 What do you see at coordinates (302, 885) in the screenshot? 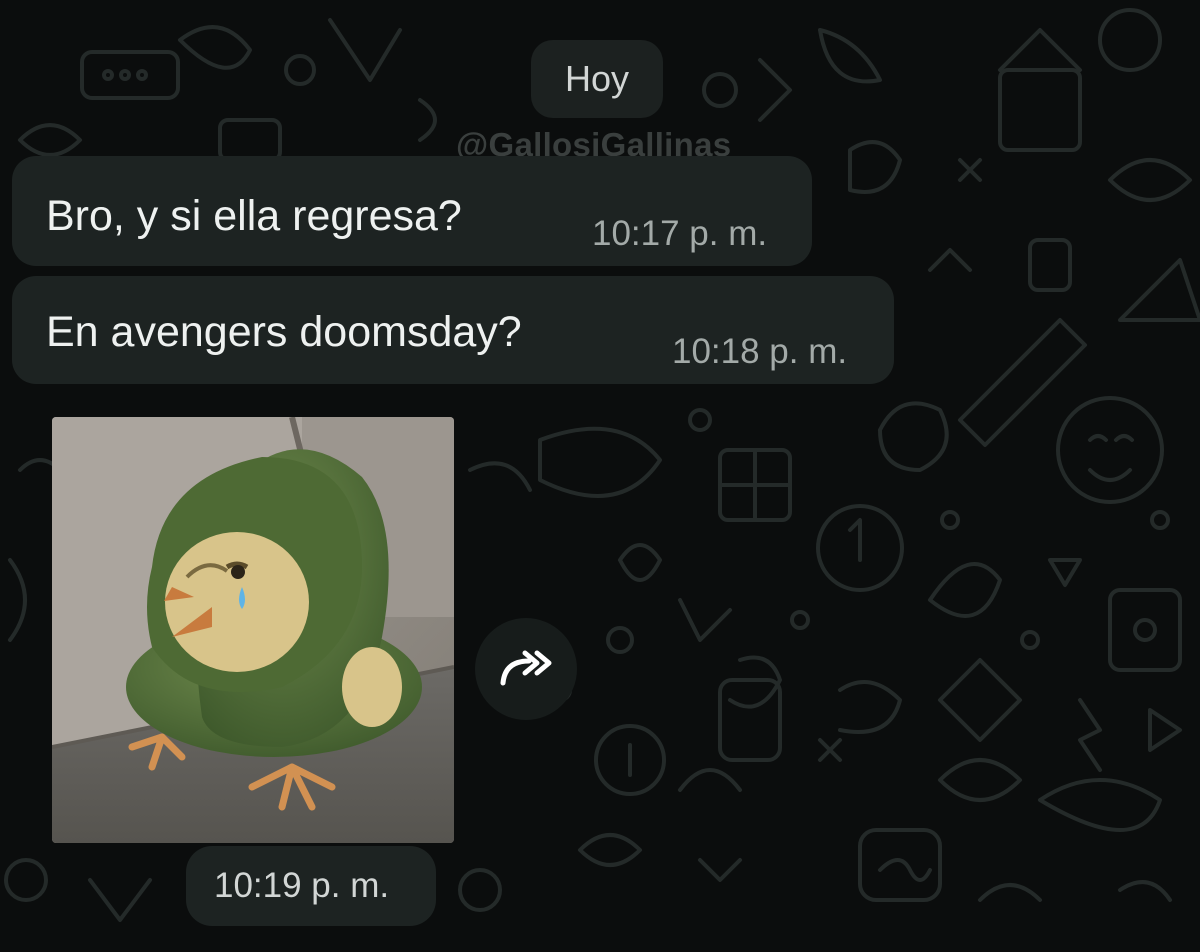
I see `sticker-time: 10:19 p. m.` at bounding box center [302, 885].